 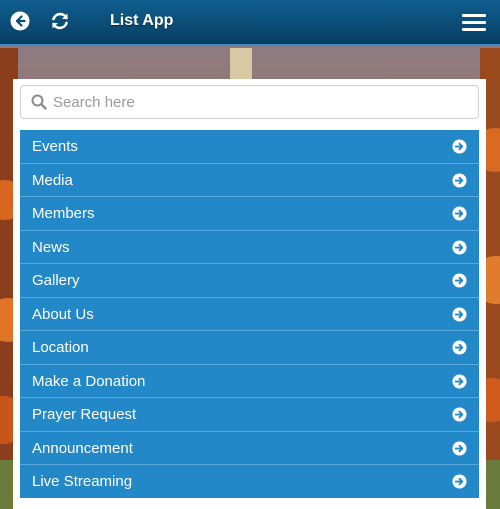 I want to click on hamburger-menu-icon, so click(x=474, y=22).